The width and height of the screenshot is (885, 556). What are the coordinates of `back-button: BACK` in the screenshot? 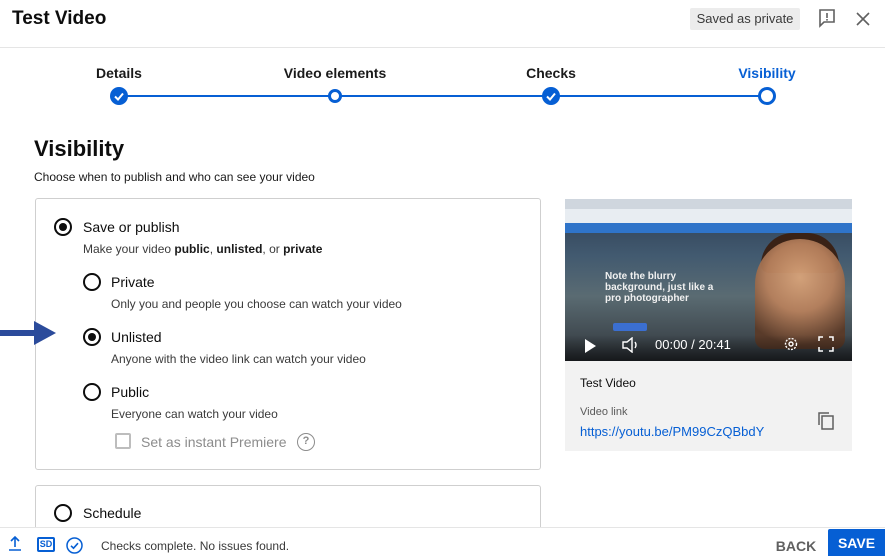 It's located at (796, 545).